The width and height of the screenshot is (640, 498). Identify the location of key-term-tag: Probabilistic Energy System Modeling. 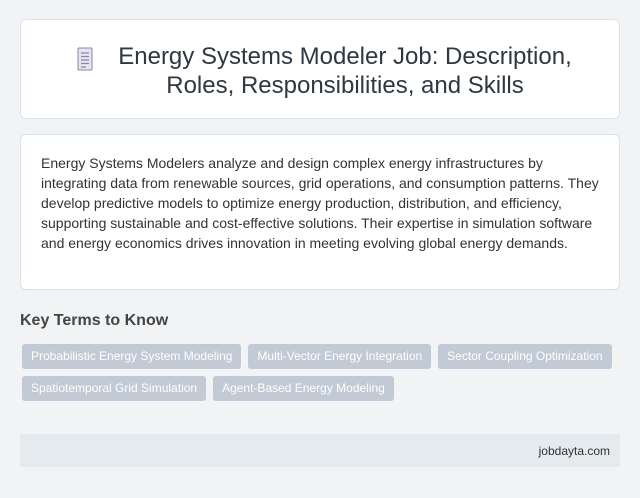
(132, 356).